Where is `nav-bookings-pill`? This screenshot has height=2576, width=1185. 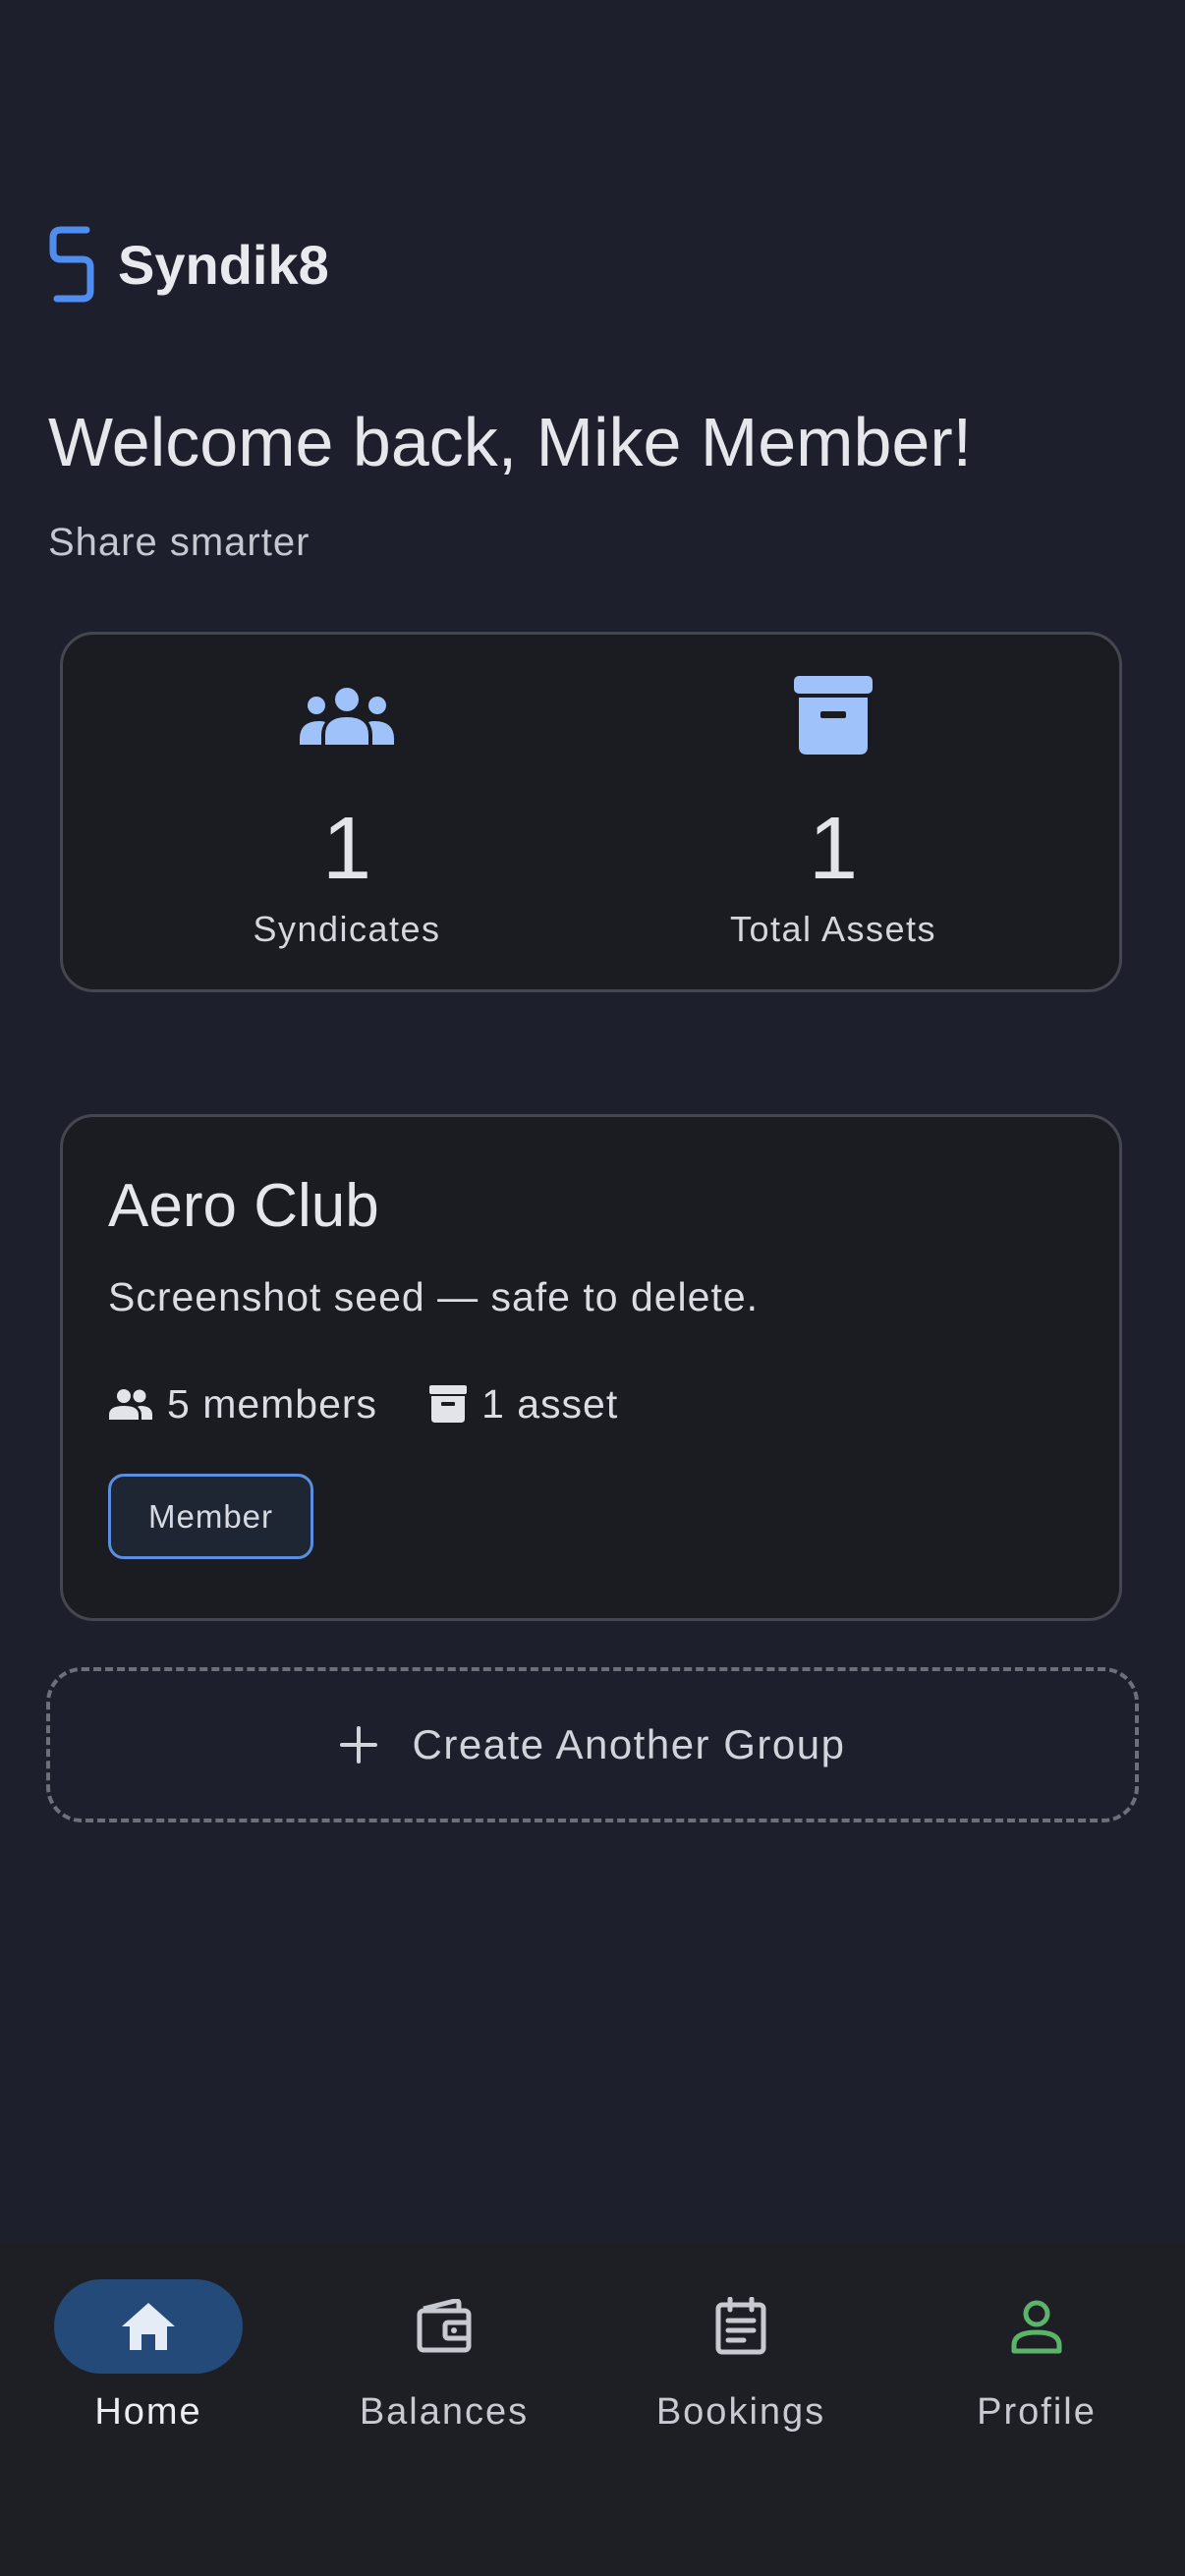
nav-bookings-pill is located at coordinates (741, 2326).